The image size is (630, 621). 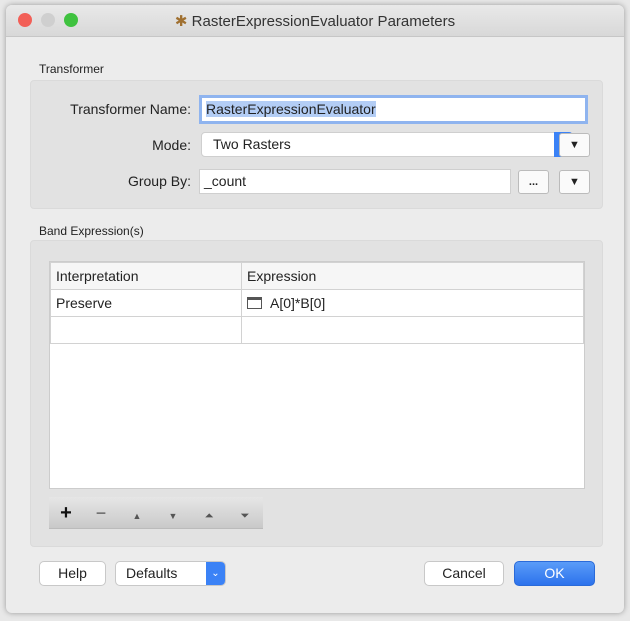 I want to click on mode-label: Mode:, so click(x=171, y=145).